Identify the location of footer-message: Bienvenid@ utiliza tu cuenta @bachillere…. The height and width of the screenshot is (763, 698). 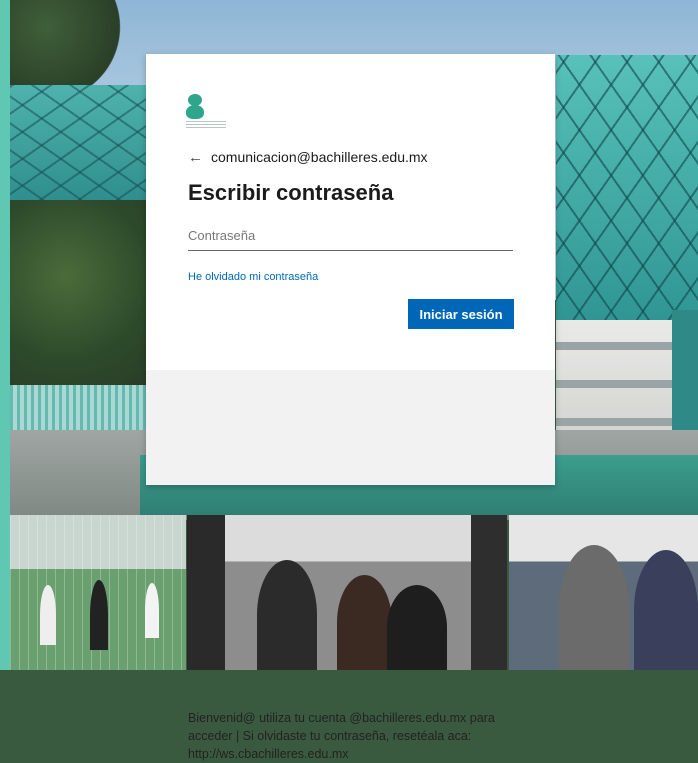
(341, 736).